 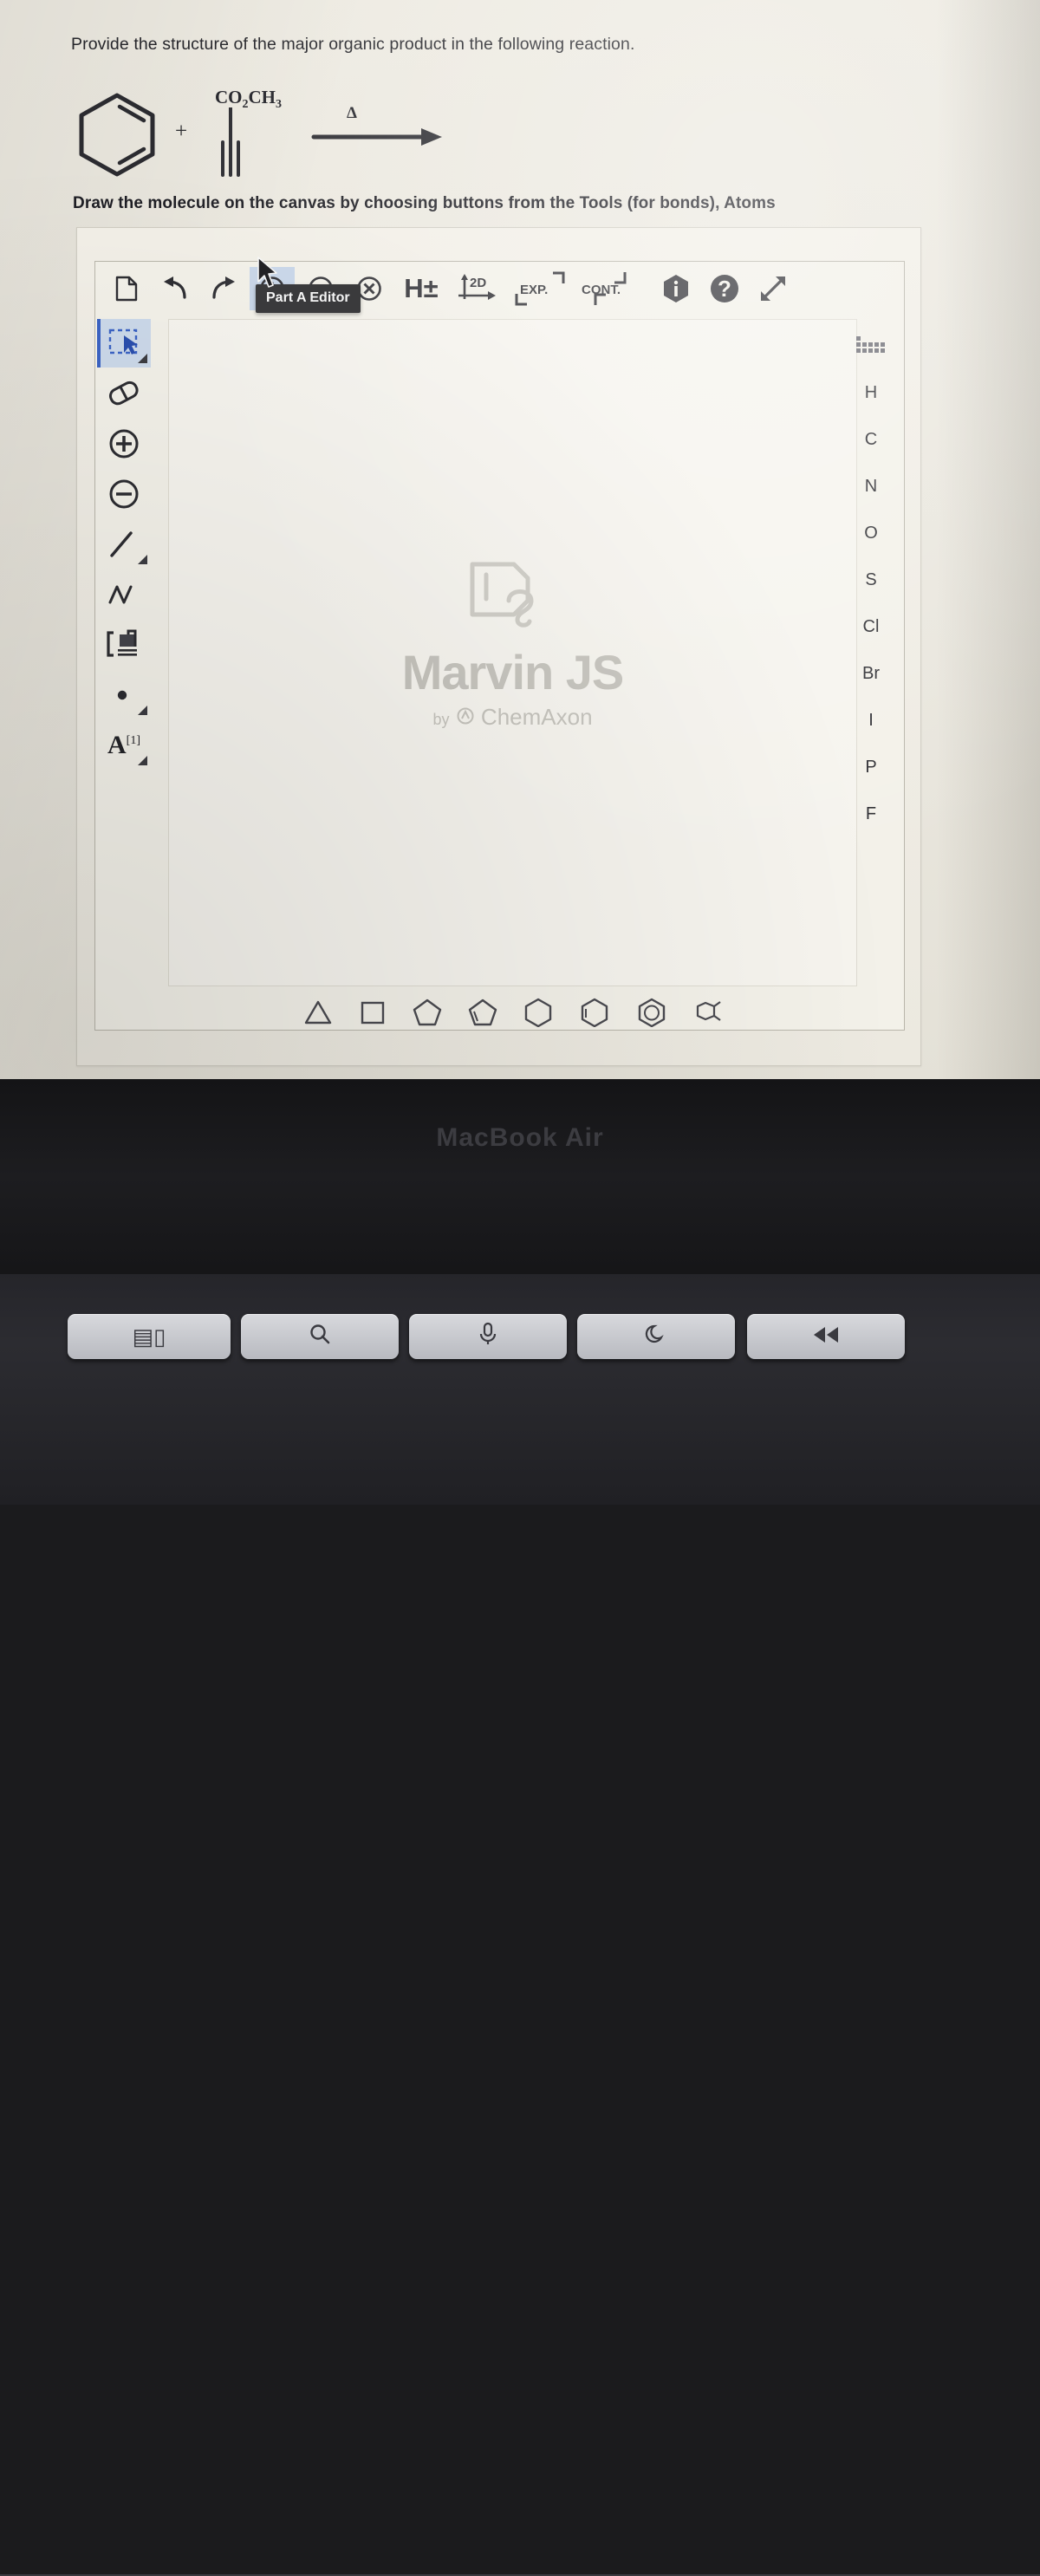 What do you see at coordinates (536, 717) in the screenshot?
I see `watermark-vendor: ChemAxon` at bounding box center [536, 717].